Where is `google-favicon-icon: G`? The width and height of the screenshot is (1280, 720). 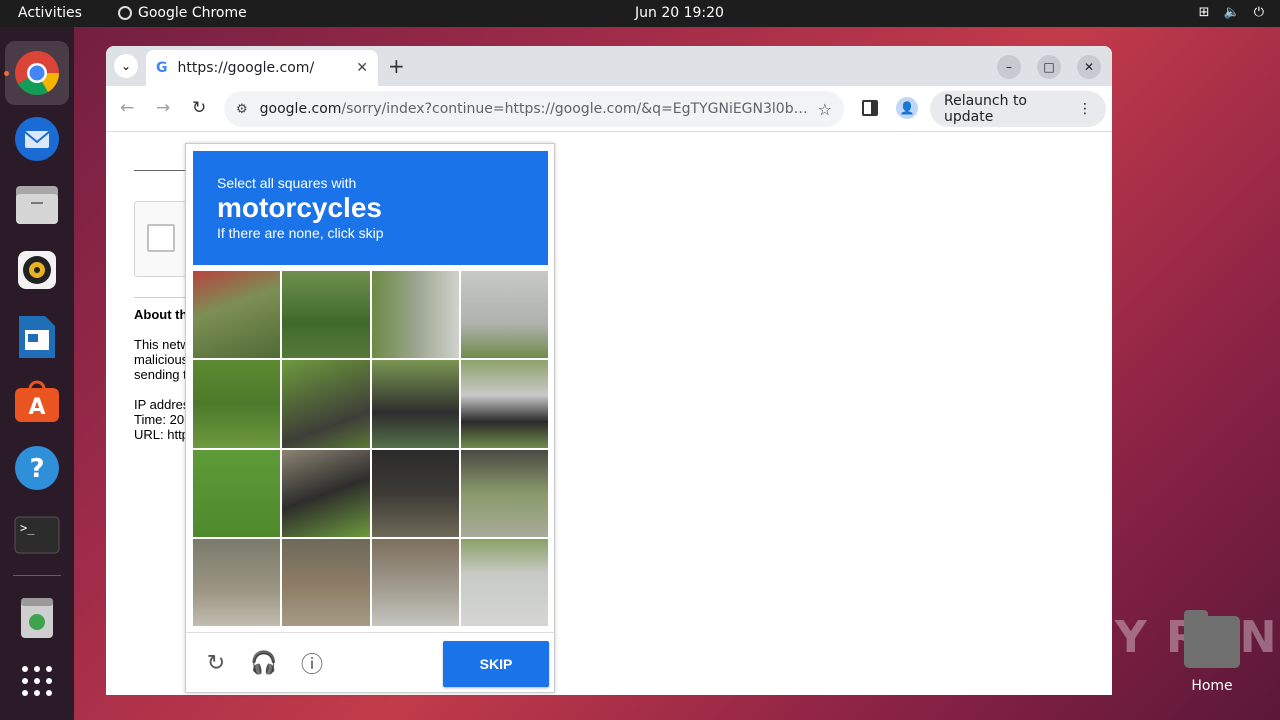 google-favicon-icon: G is located at coordinates (162, 68).